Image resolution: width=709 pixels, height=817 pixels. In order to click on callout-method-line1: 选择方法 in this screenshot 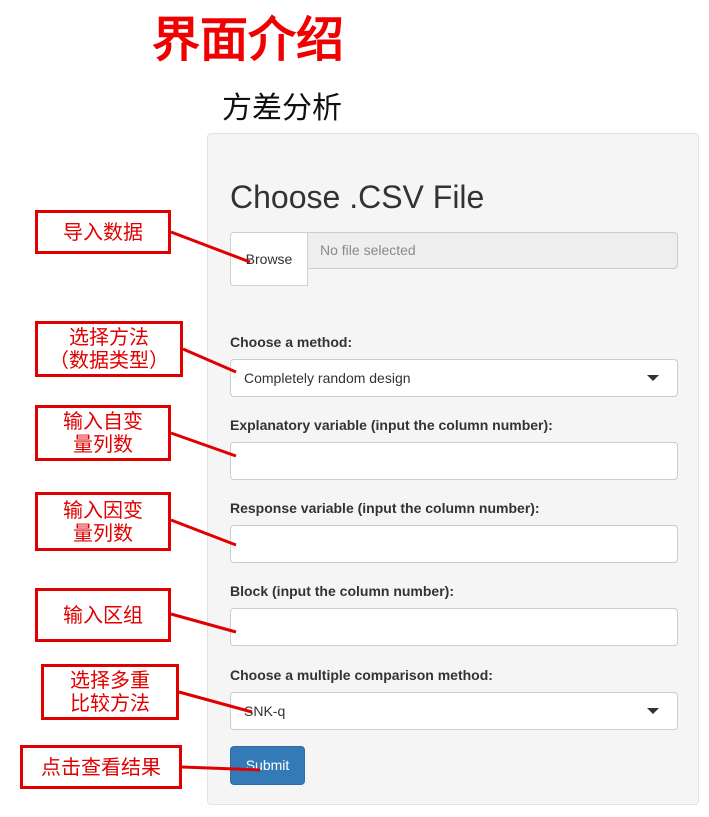, I will do `click(109, 337)`.